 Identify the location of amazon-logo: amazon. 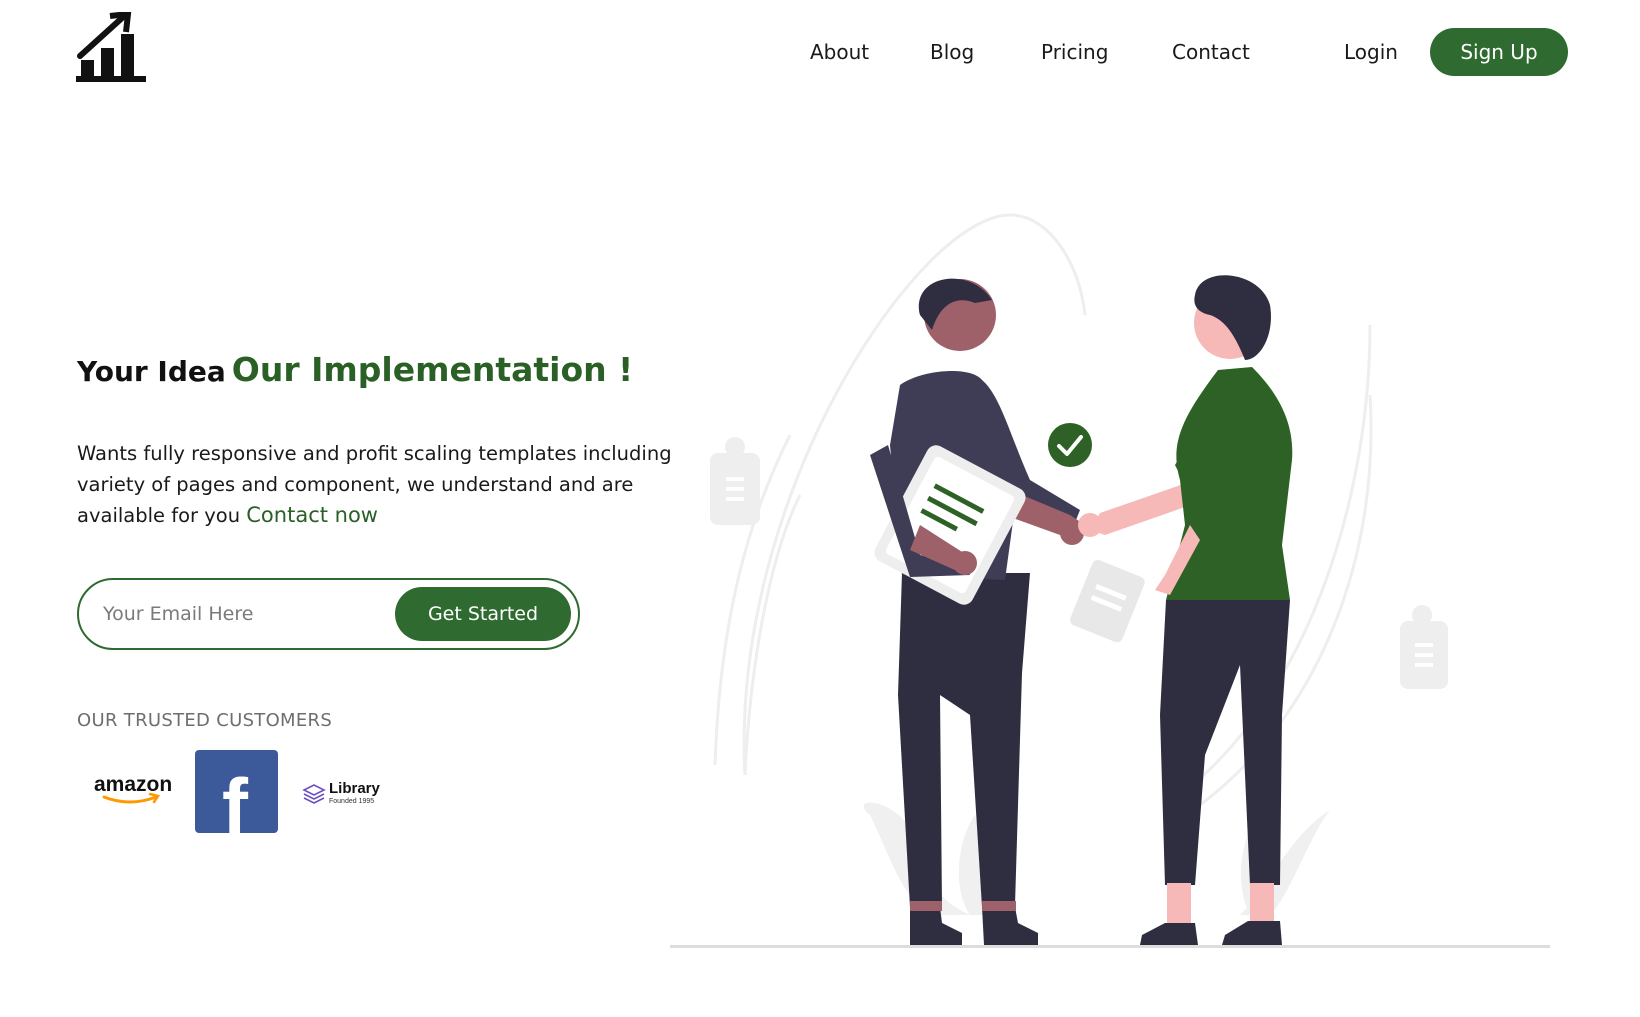
(133, 788).